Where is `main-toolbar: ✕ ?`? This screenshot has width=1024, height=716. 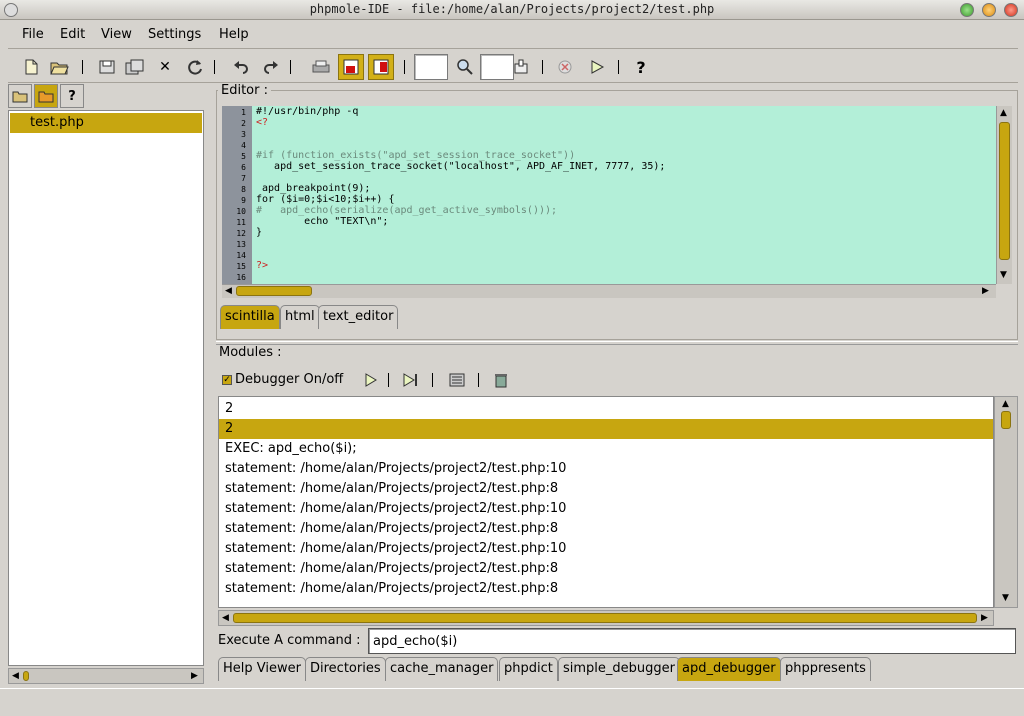 main-toolbar: ✕ ? is located at coordinates (513, 67).